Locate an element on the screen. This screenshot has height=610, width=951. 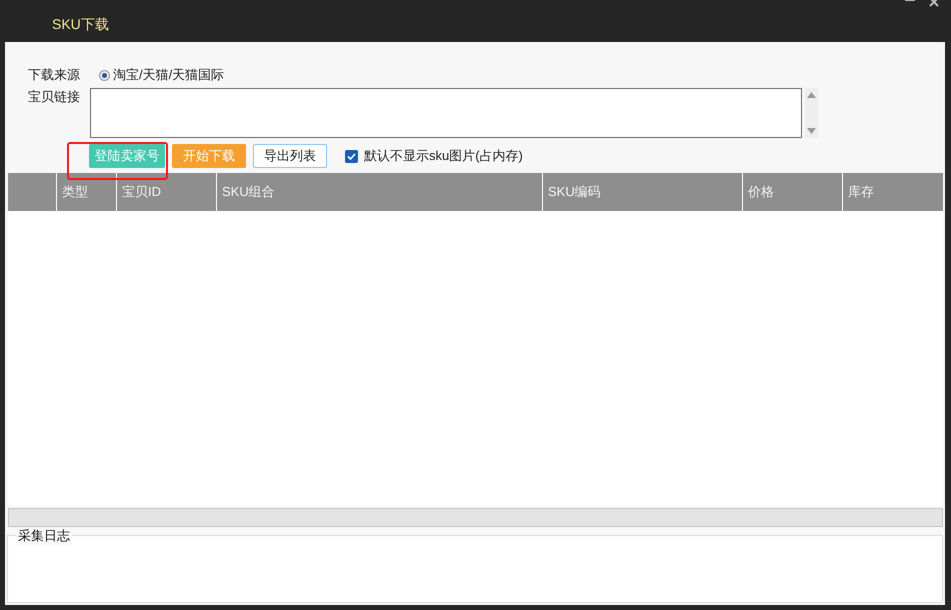
close-icon is located at coordinates (934, 3).